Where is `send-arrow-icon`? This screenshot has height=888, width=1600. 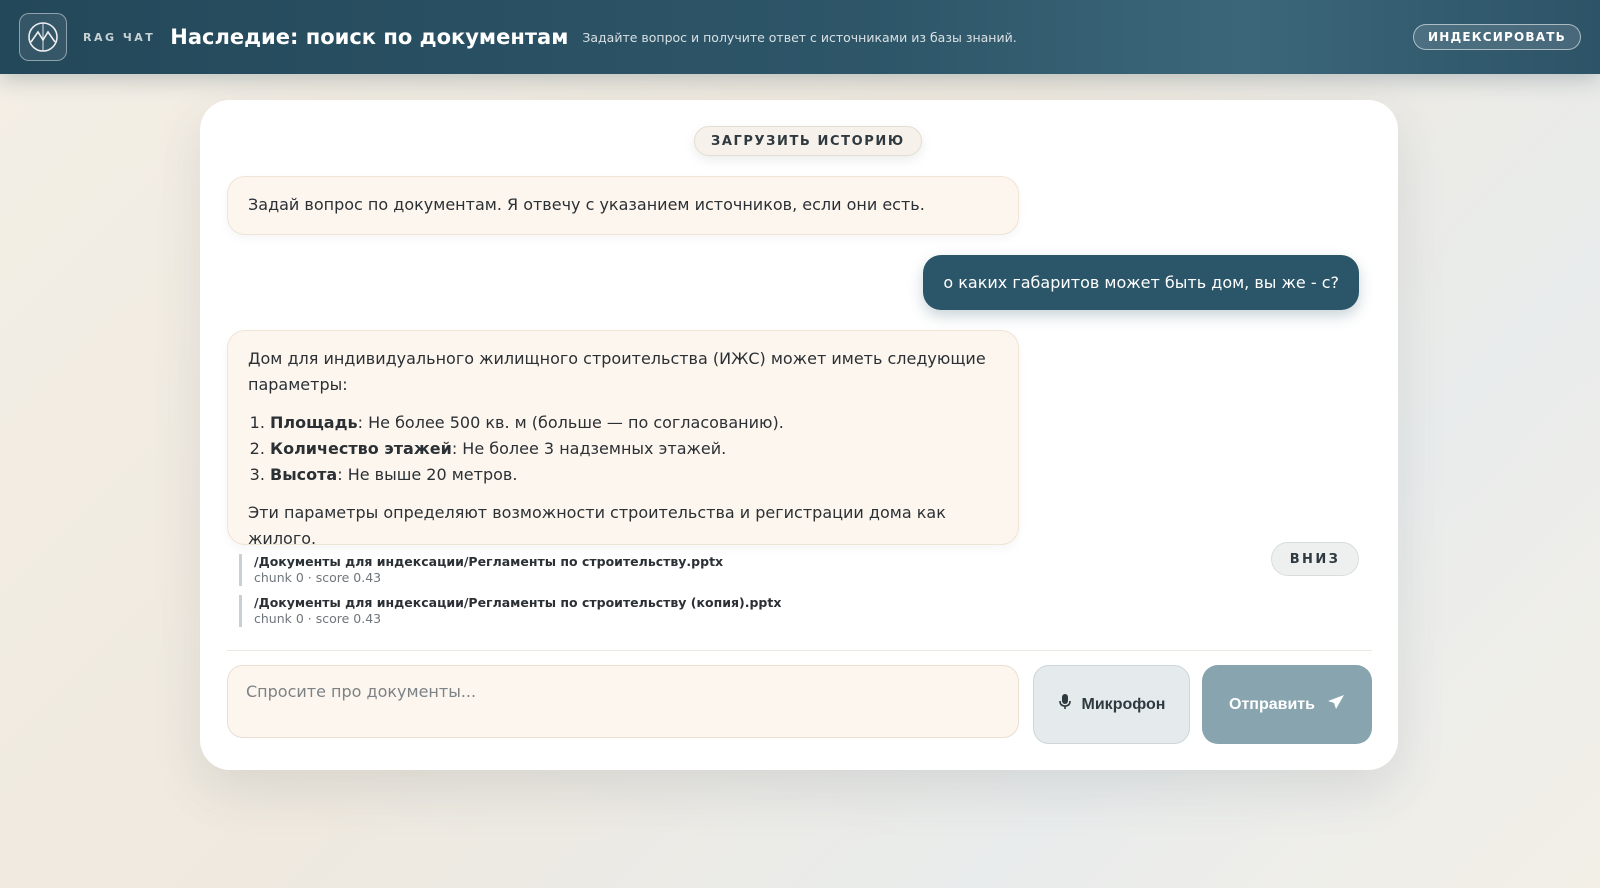 send-arrow-icon is located at coordinates (1336, 704).